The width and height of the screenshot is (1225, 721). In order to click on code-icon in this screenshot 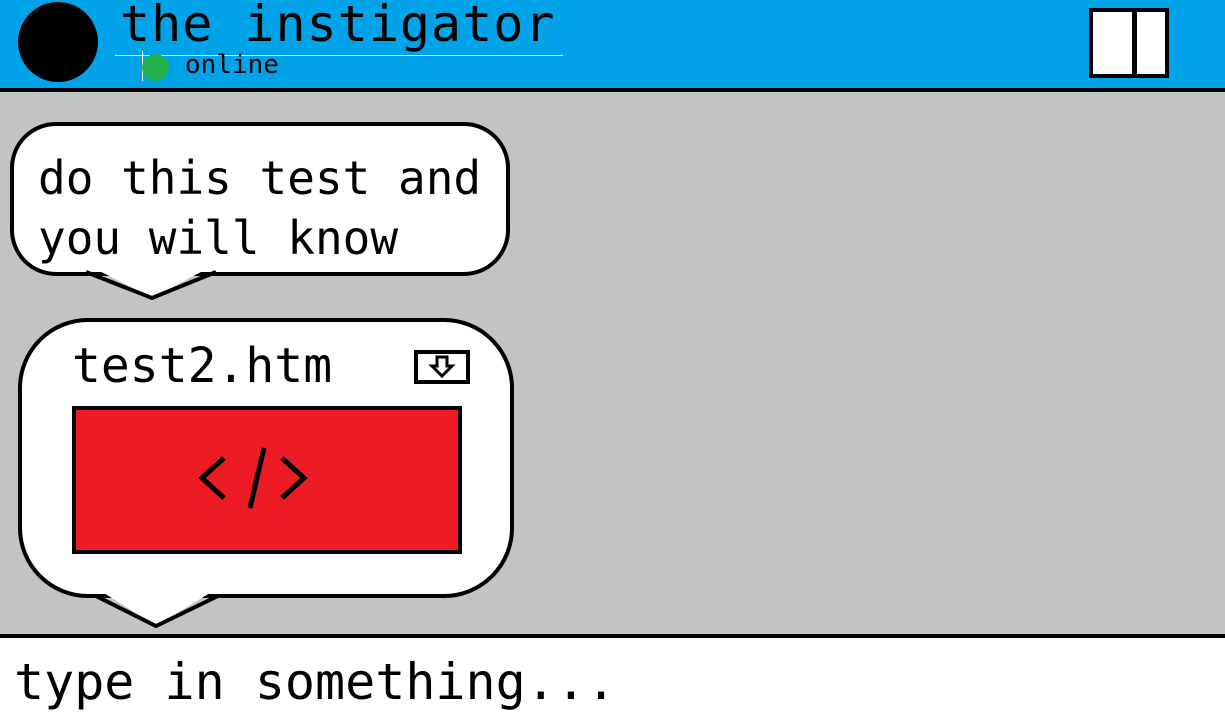, I will do `click(253, 478)`.